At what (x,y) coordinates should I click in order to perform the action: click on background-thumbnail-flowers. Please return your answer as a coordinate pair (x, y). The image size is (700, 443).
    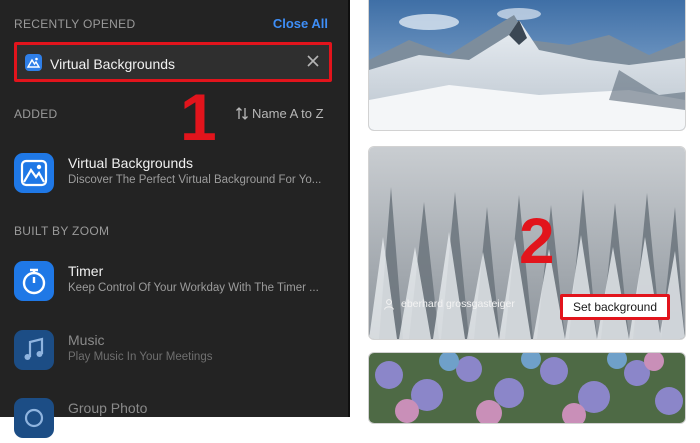
    Looking at the image, I should click on (527, 388).